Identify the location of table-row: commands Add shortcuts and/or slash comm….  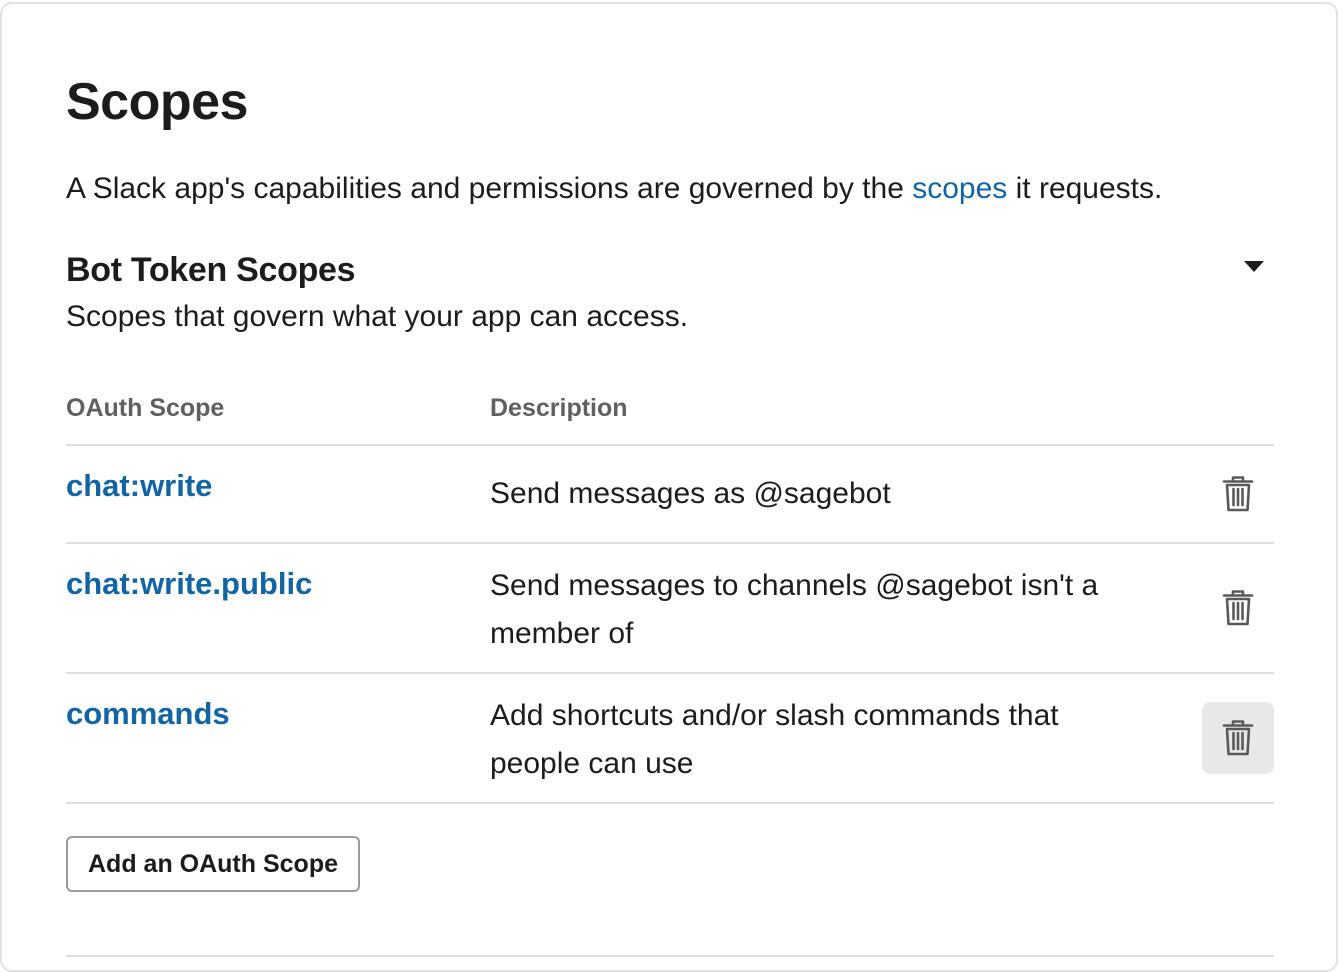
(670, 738).